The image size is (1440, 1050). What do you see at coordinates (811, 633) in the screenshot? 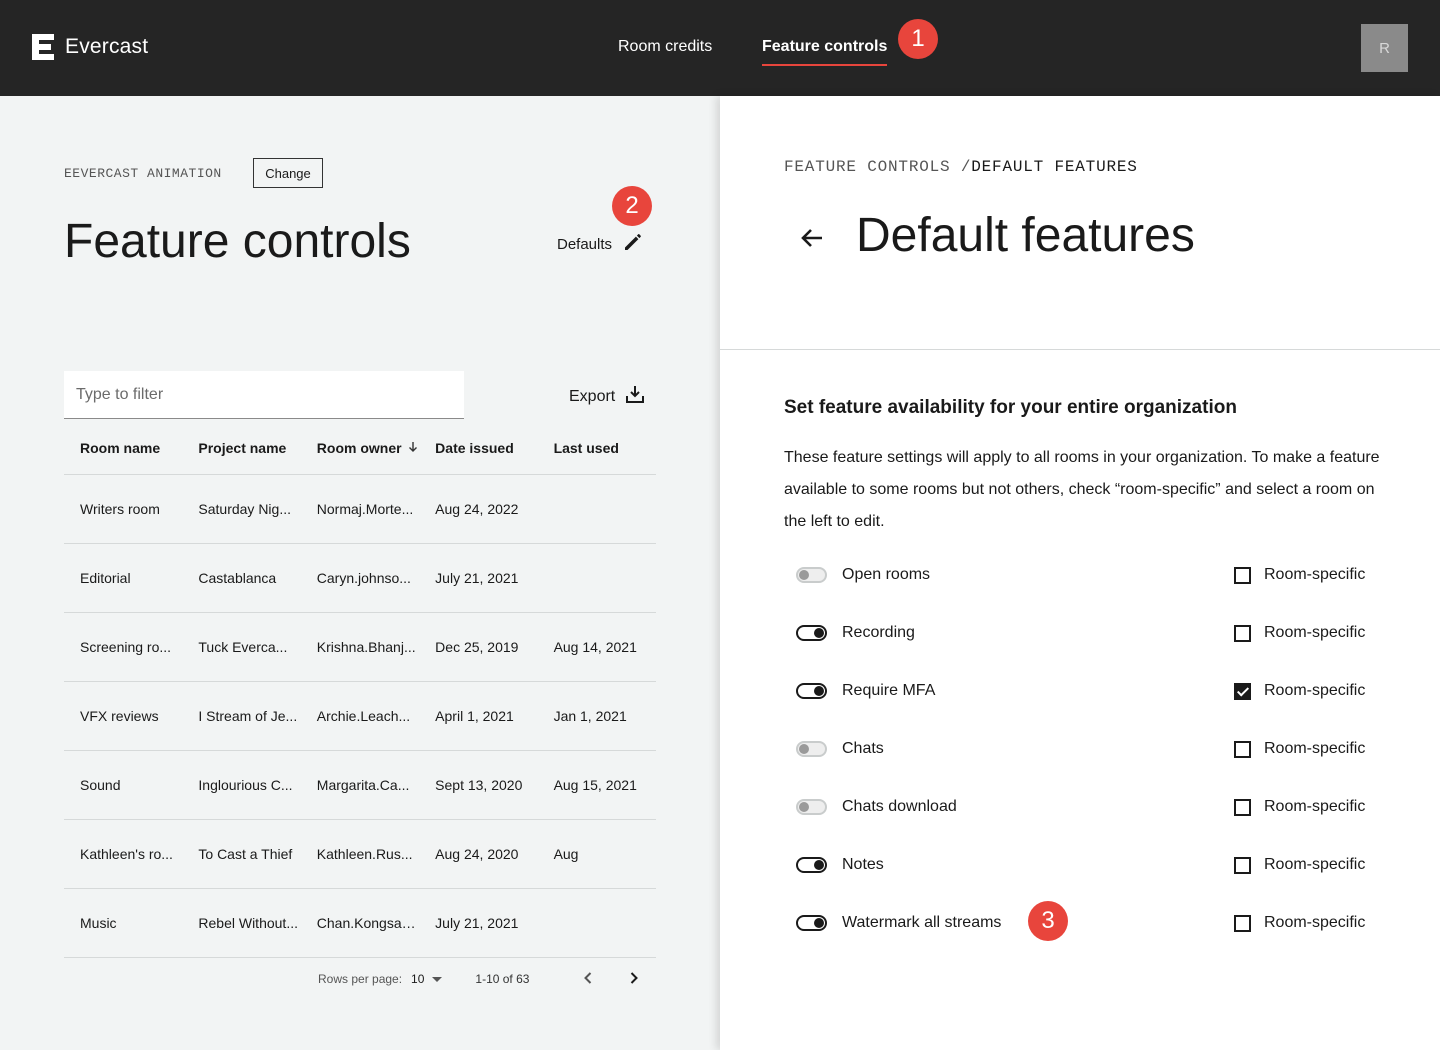
I see `recording-toggle` at bounding box center [811, 633].